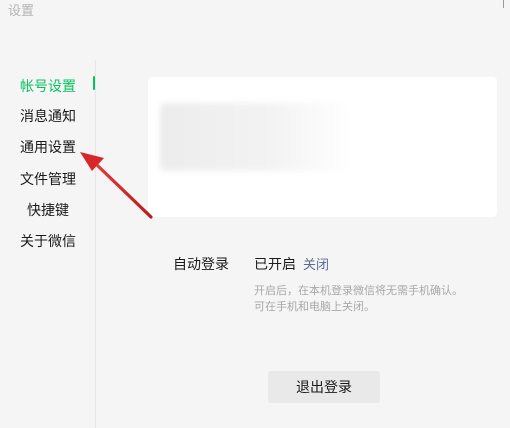 This screenshot has width=510, height=428. I want to click on sidebar-item-about: 关于微信, so click(48, 241).